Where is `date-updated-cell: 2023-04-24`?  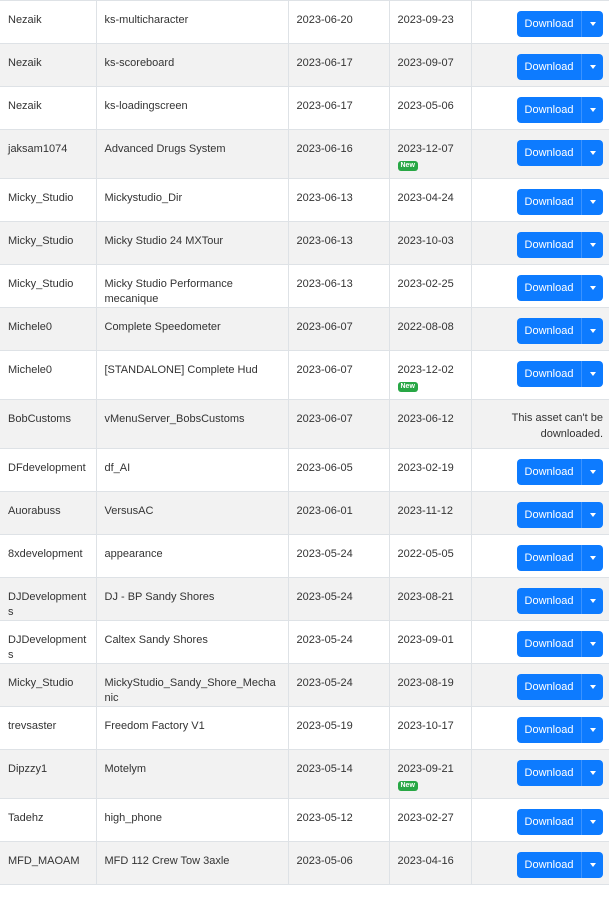 date-updated-cell: 2023-04-24 is located at coordinates (430, 200).